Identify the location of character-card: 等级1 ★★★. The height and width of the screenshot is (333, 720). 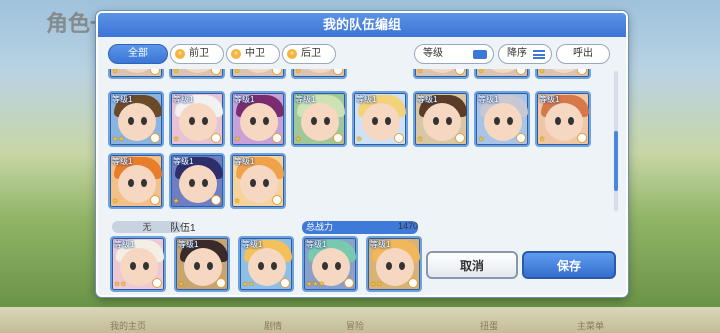
(330, 264).